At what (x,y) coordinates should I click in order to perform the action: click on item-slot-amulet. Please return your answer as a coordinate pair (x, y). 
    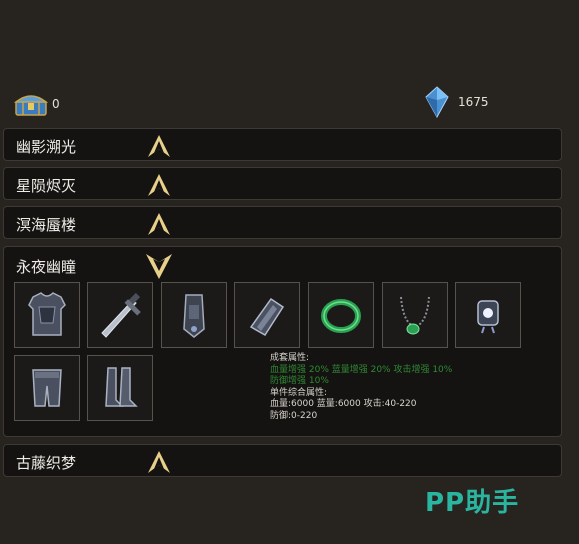
    Looking at the image, I should click on (488, 315).